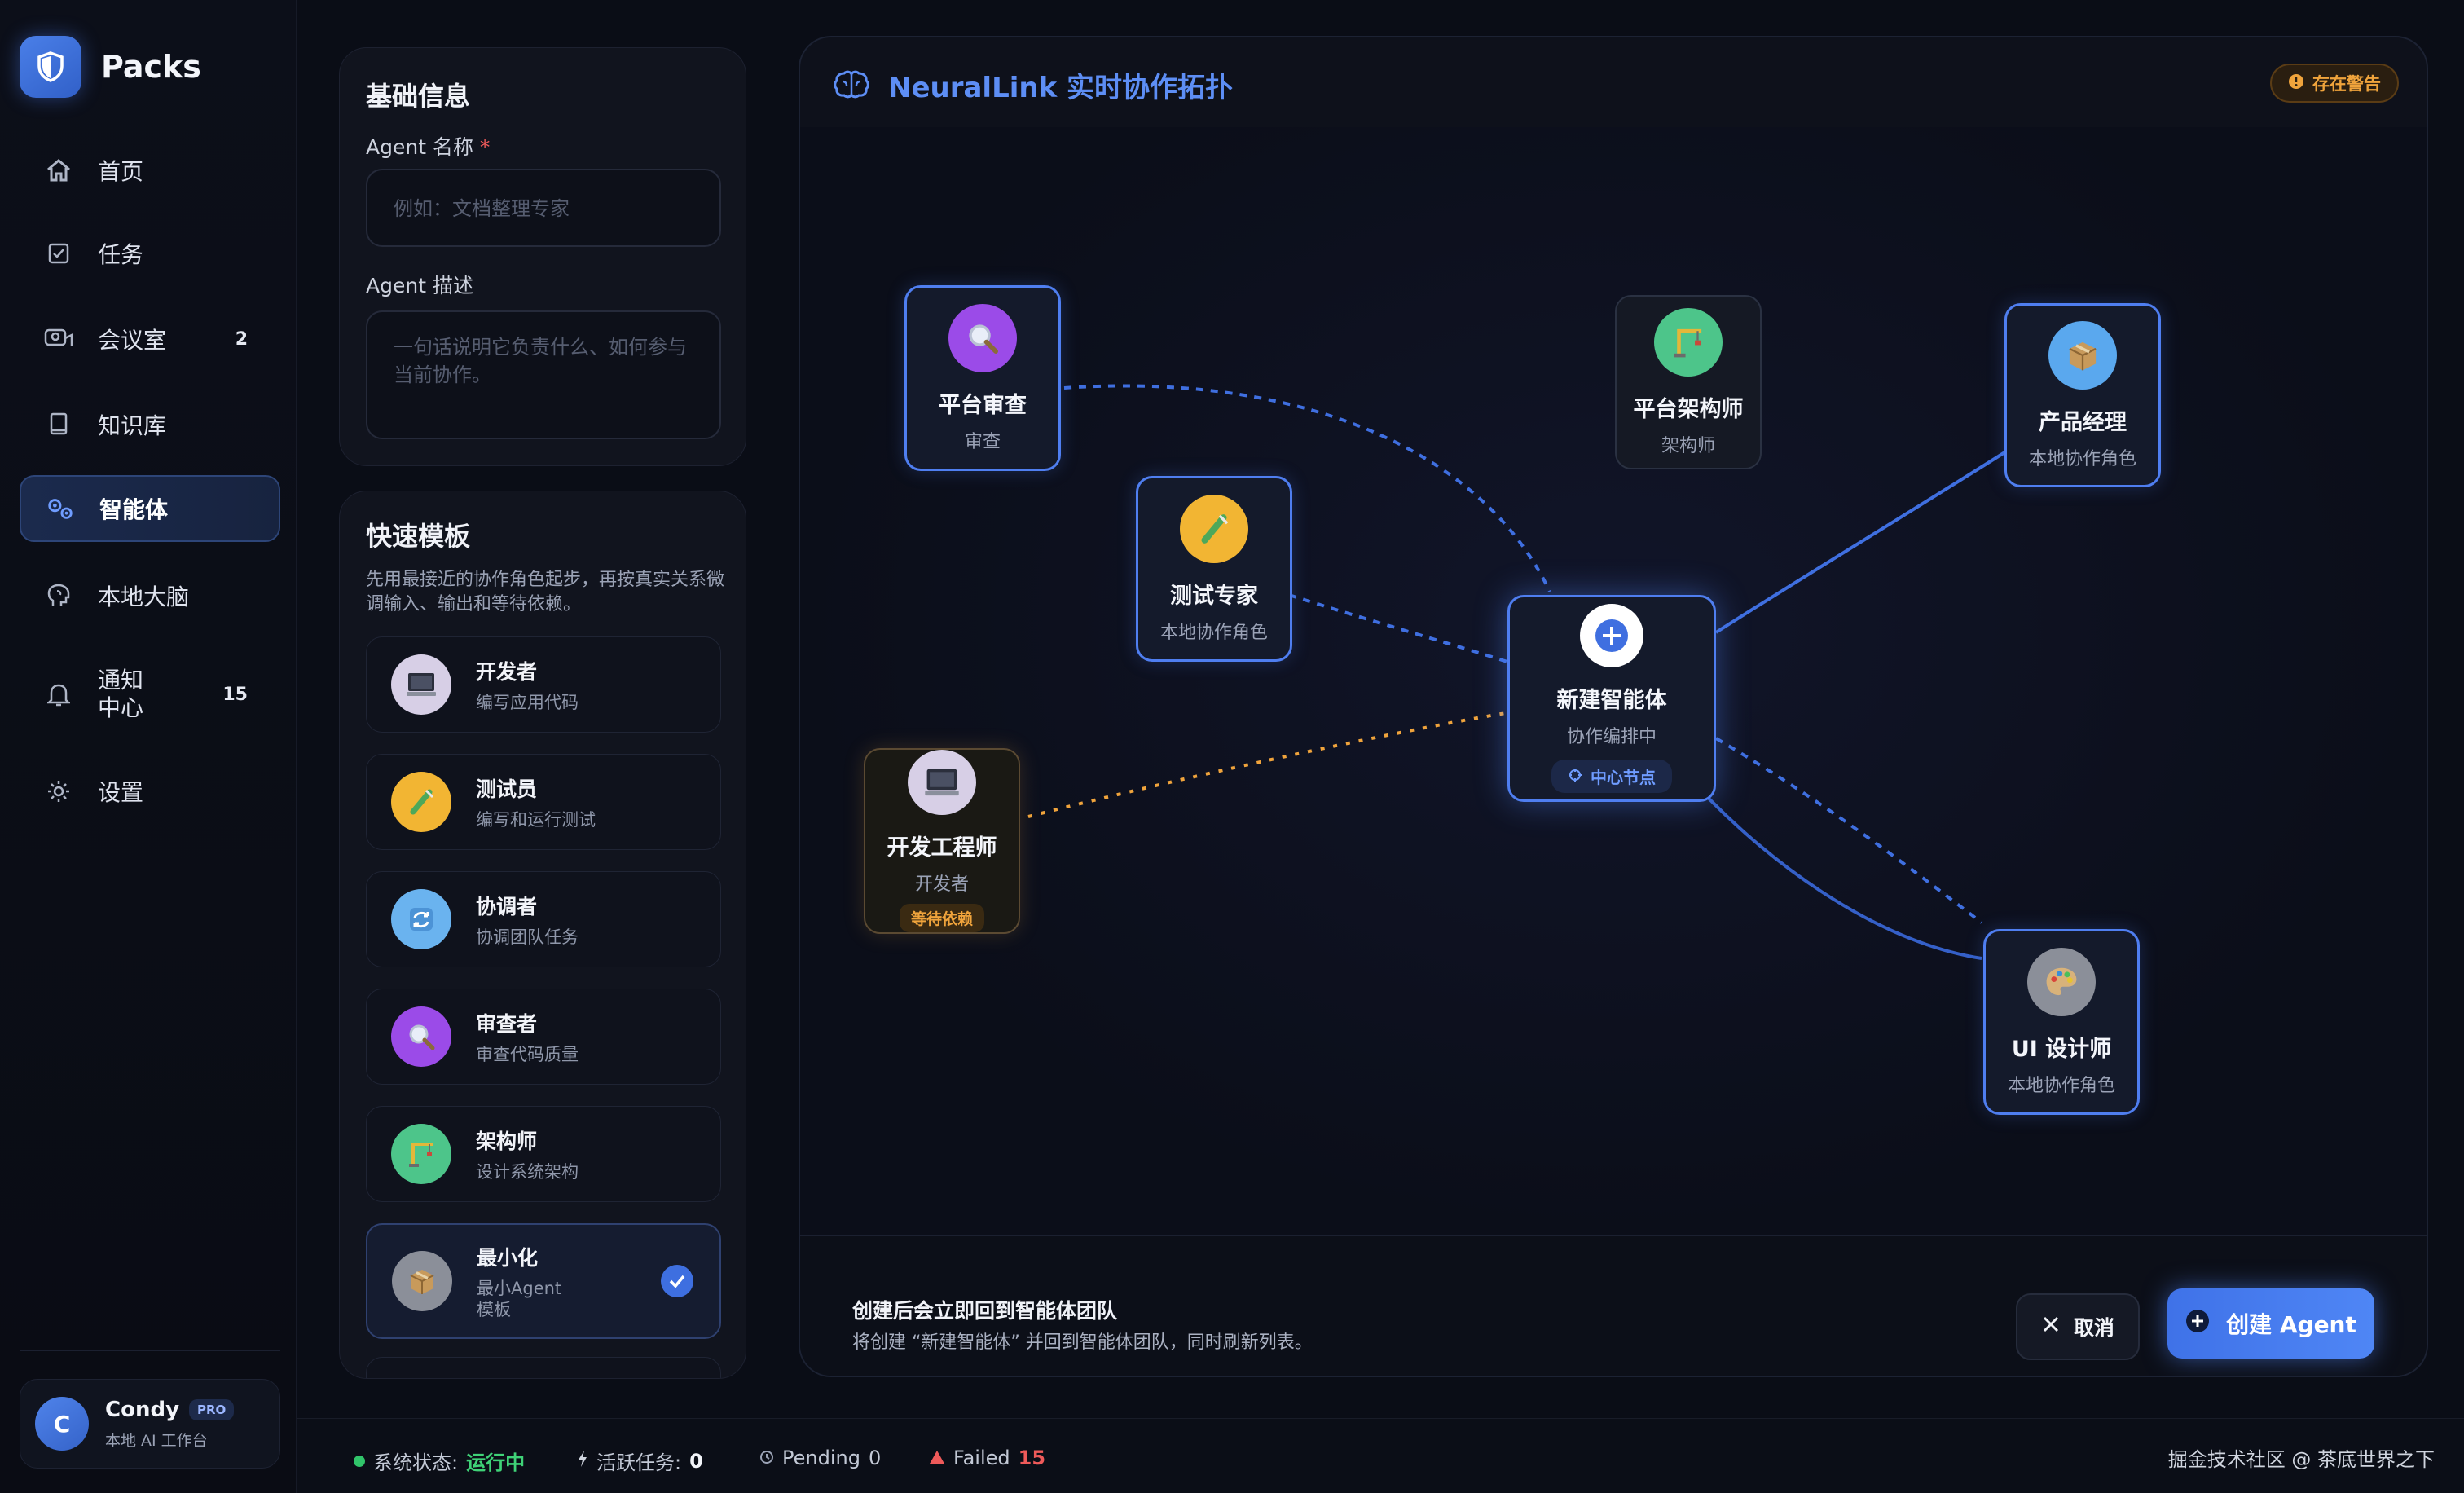  Describe the element at coordinates (527, 1172) in the screenshot. I see `template-subtitle: 设计系统架构` at that location.